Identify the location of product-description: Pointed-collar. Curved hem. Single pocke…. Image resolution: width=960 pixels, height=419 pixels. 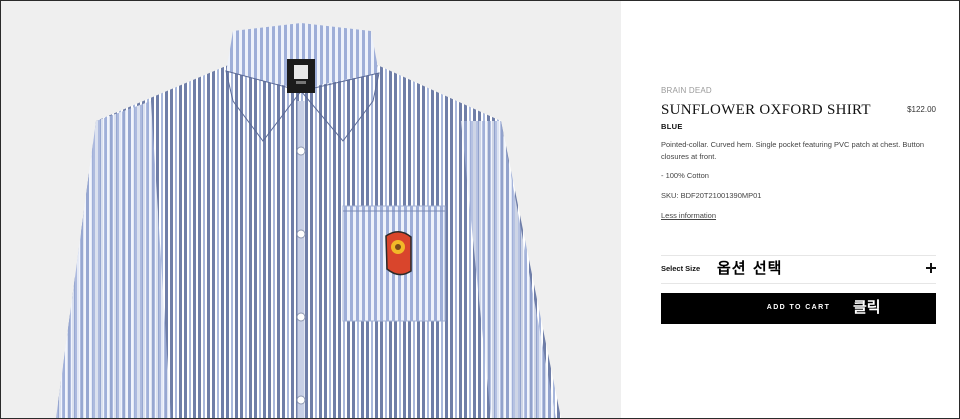
(793, 150).